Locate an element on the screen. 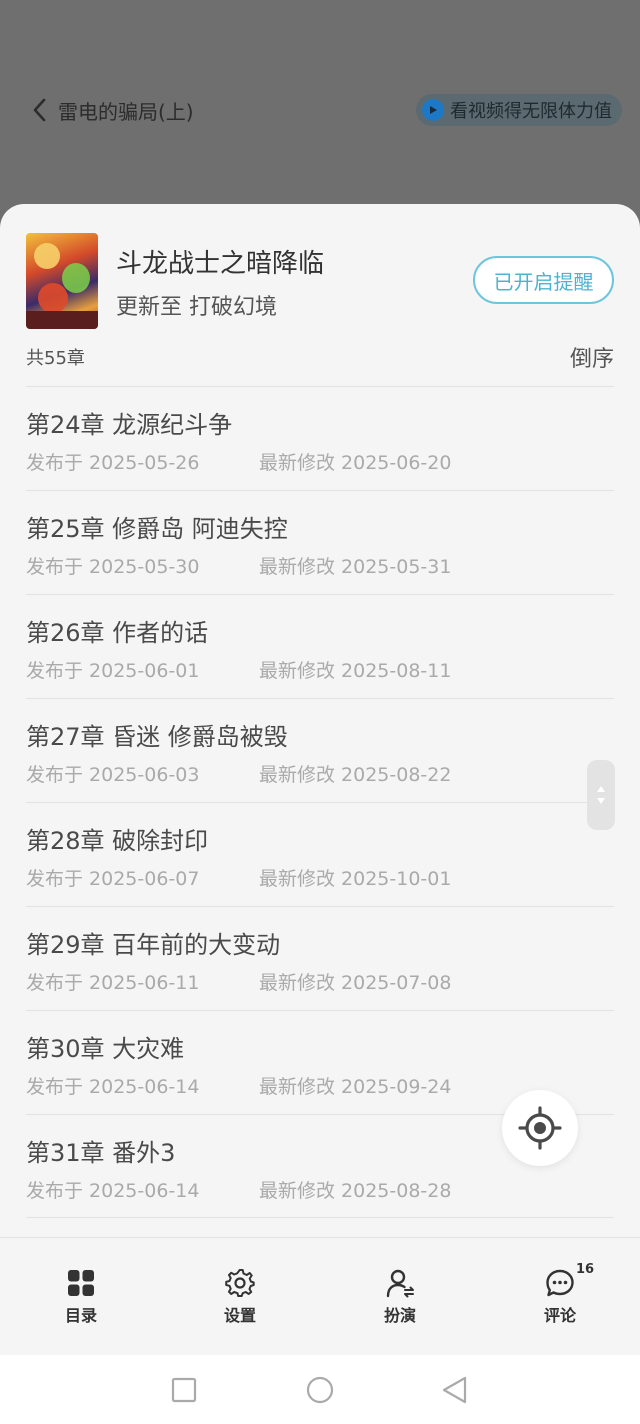 The height and width of the screenshot is (1424, 640). reverse-order-button: 倒序 is located at coordinates (592, 357).